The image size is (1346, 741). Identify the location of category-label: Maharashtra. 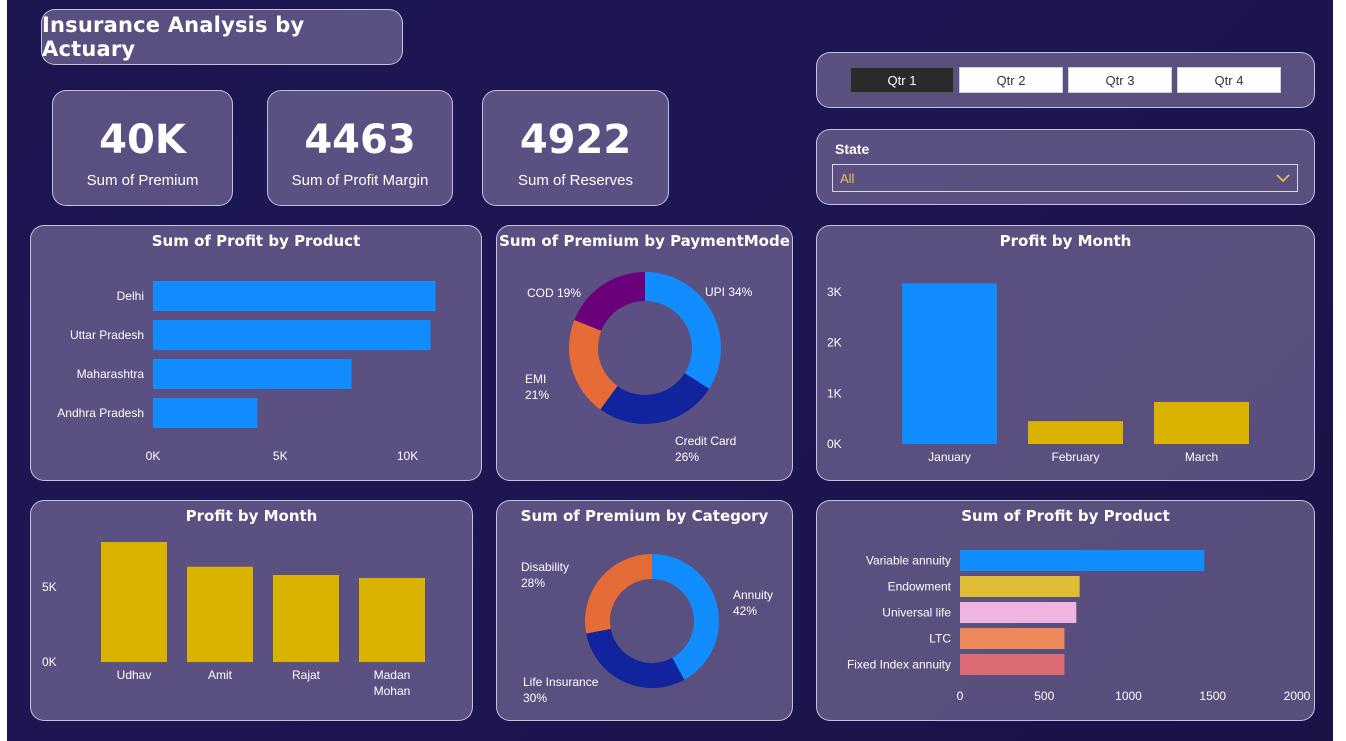
(111, 374).